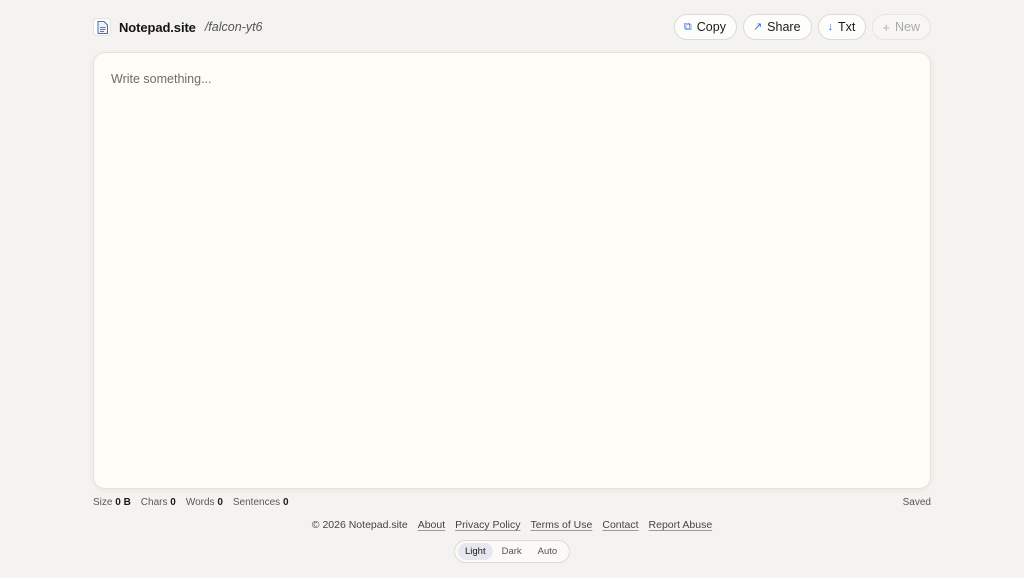  I want to click on copyright: © 2026 Notepad.site, so click(359, 525).